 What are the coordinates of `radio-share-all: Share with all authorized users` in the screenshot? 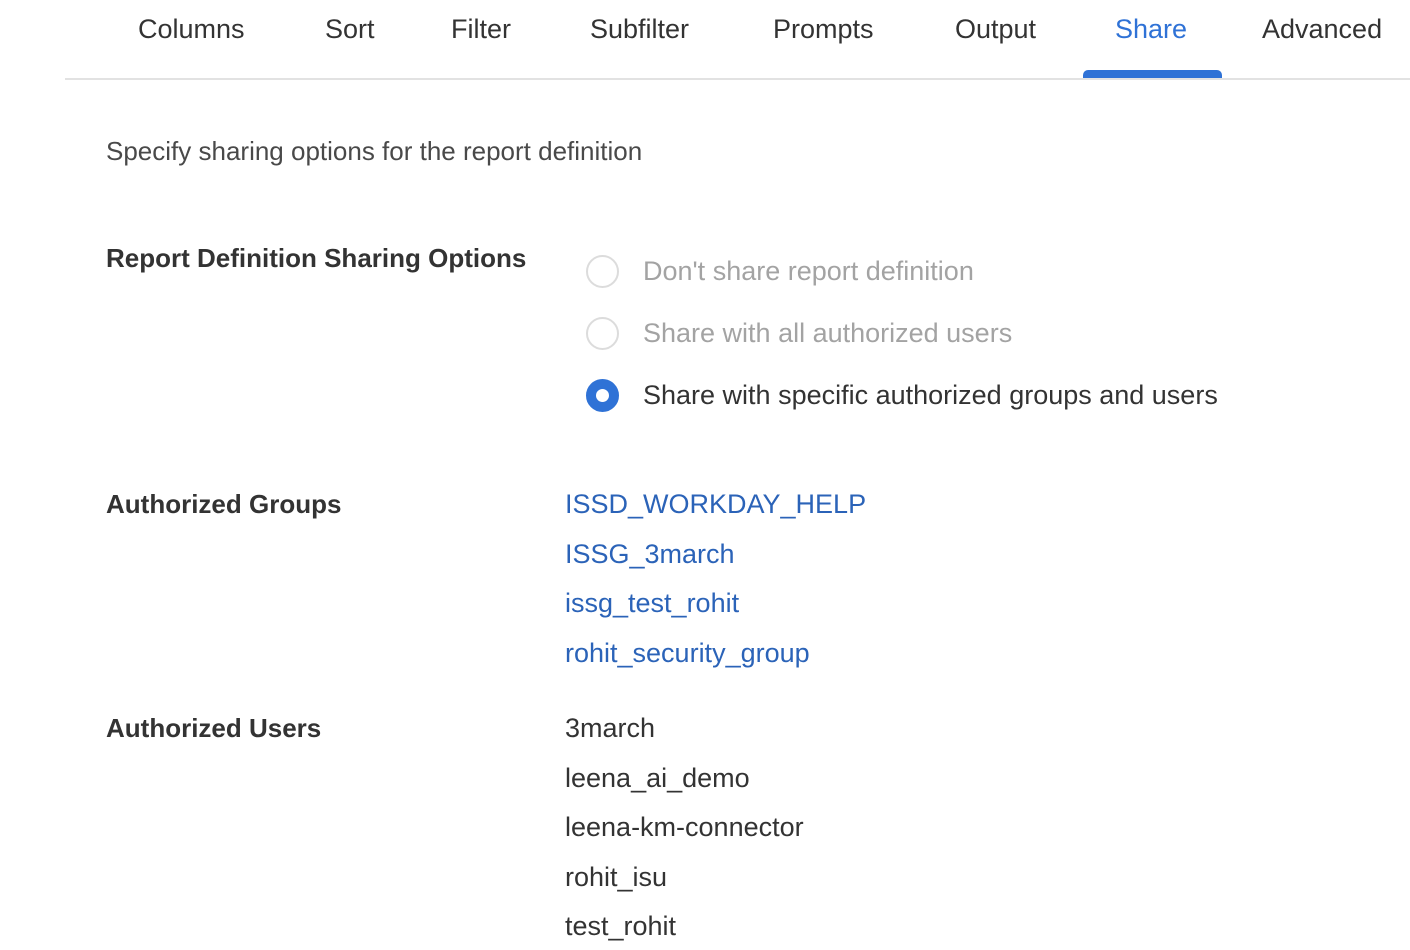 It's located at (799, 333).